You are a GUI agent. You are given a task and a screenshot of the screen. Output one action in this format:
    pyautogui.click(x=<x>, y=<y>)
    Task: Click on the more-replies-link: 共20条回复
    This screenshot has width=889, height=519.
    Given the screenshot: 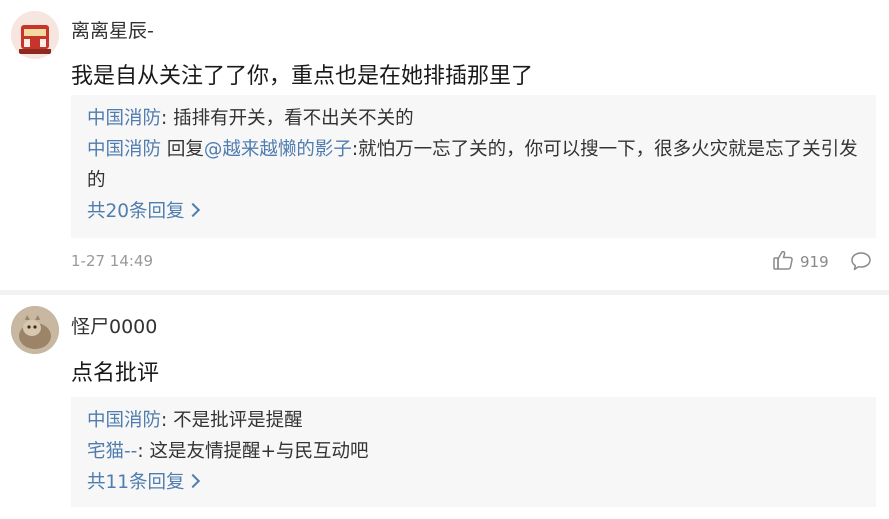 What is the action you would take?
    pyautogui.click(x=143, y=212)
    